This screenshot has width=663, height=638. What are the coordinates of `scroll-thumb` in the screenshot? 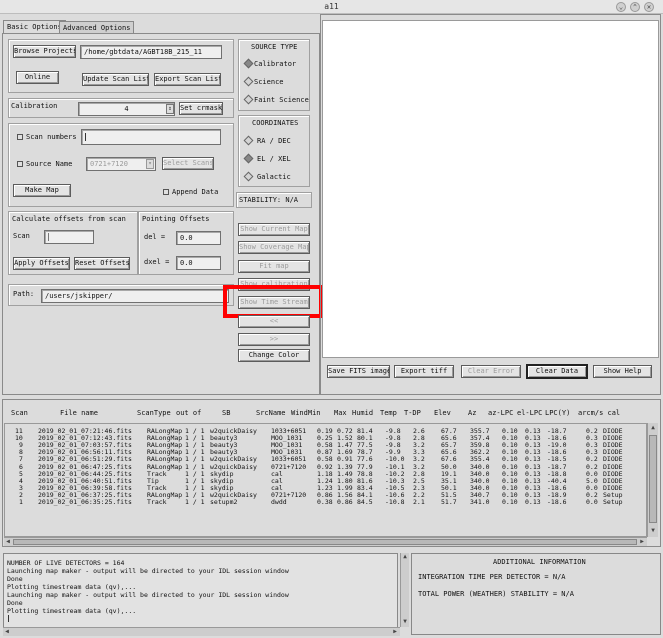 It's located at (653, 479).